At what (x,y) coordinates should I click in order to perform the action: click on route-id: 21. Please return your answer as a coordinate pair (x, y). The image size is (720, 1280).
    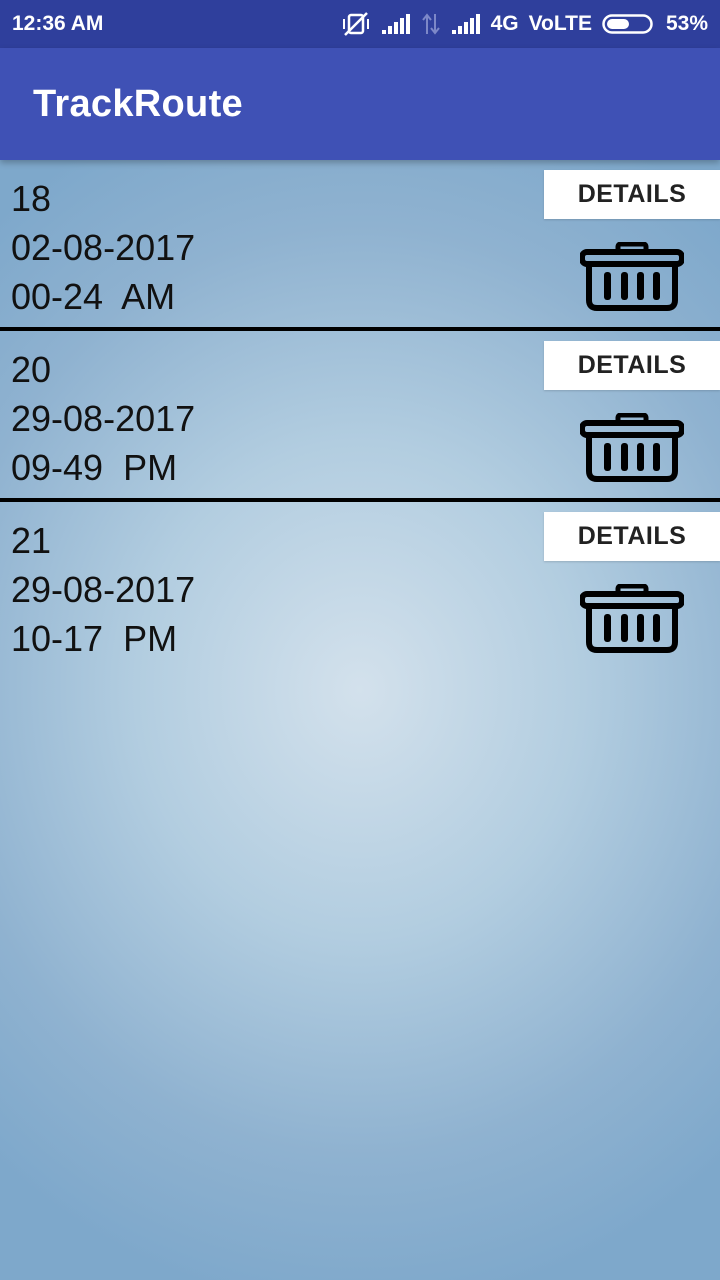
    Looking at the image, I should click on (31, 540).